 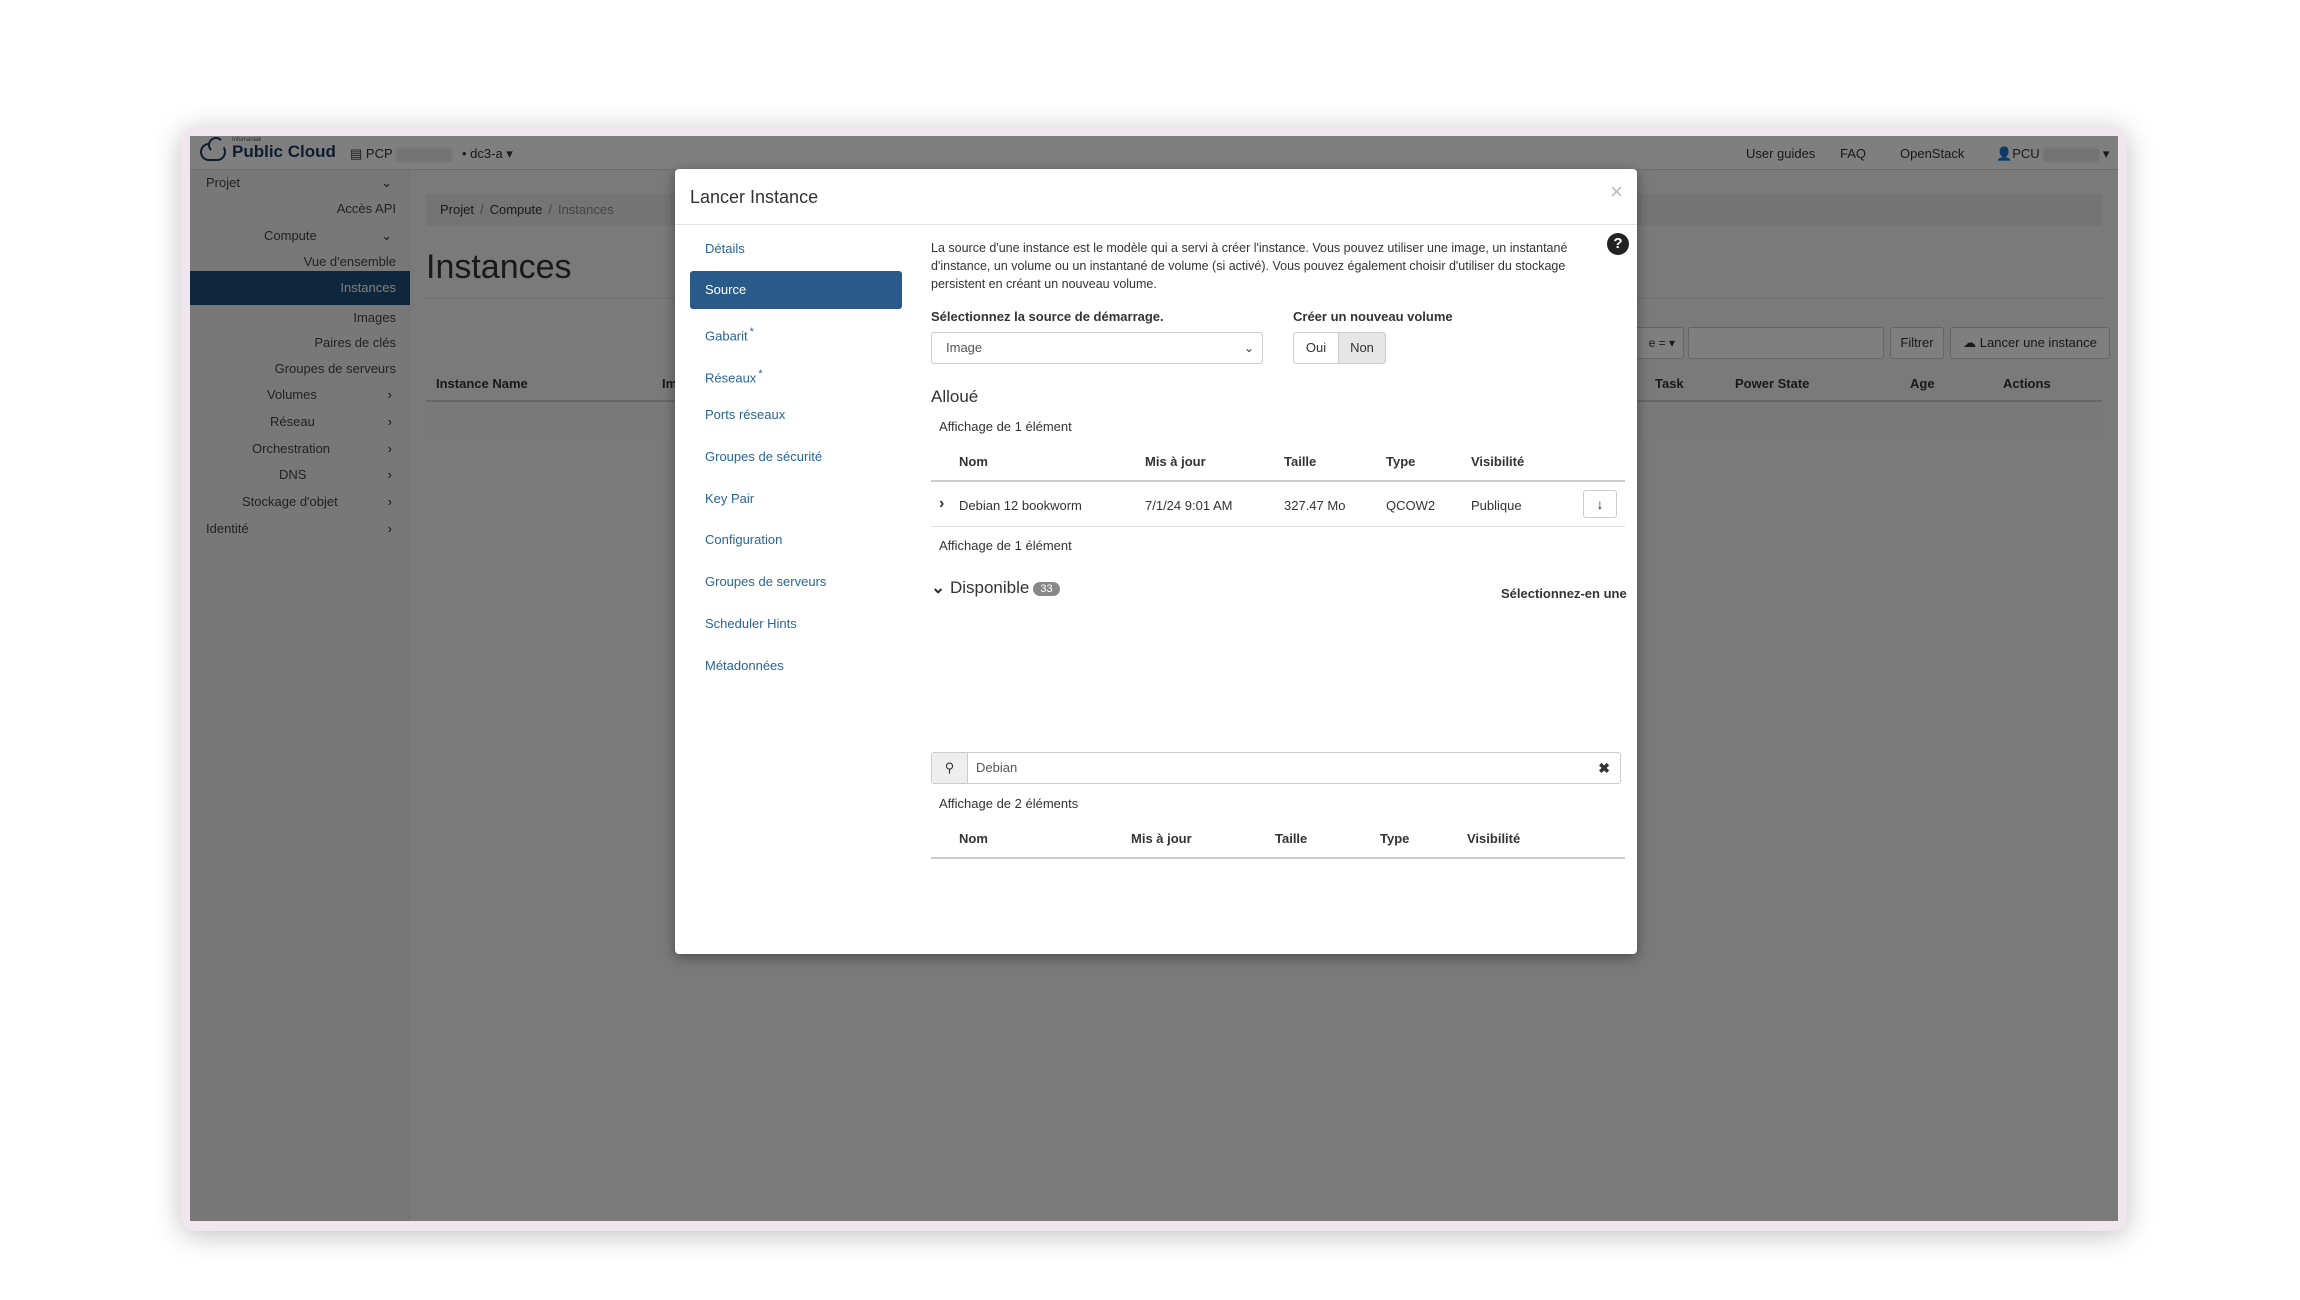 What do you see at coordinates (1315, 505) in the screenshot?
I see `row-size: 327.47 Mo` at bounding box center [1315, 505].